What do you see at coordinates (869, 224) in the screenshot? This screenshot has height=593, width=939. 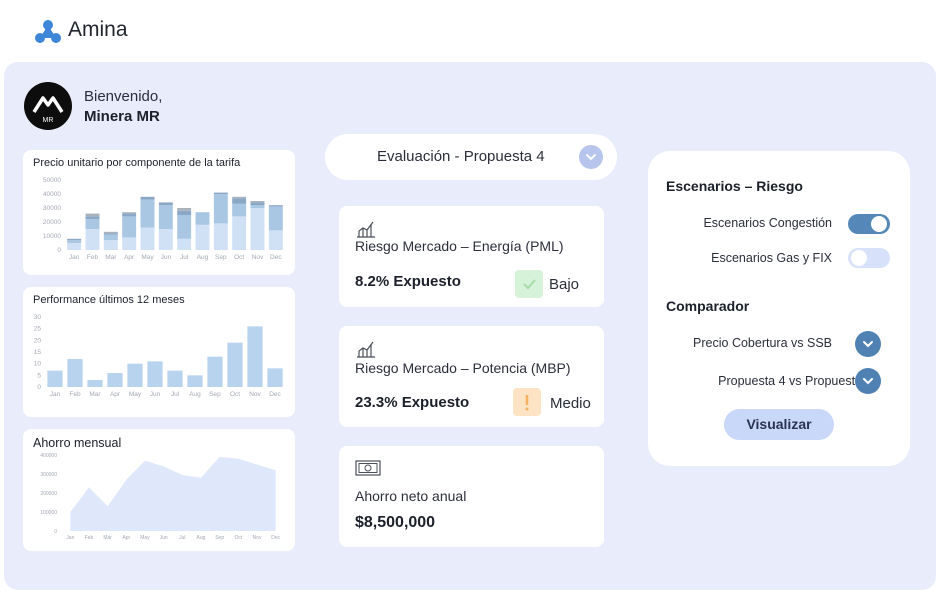 I see `toggle-congestion` at bounding box center [869, 224].